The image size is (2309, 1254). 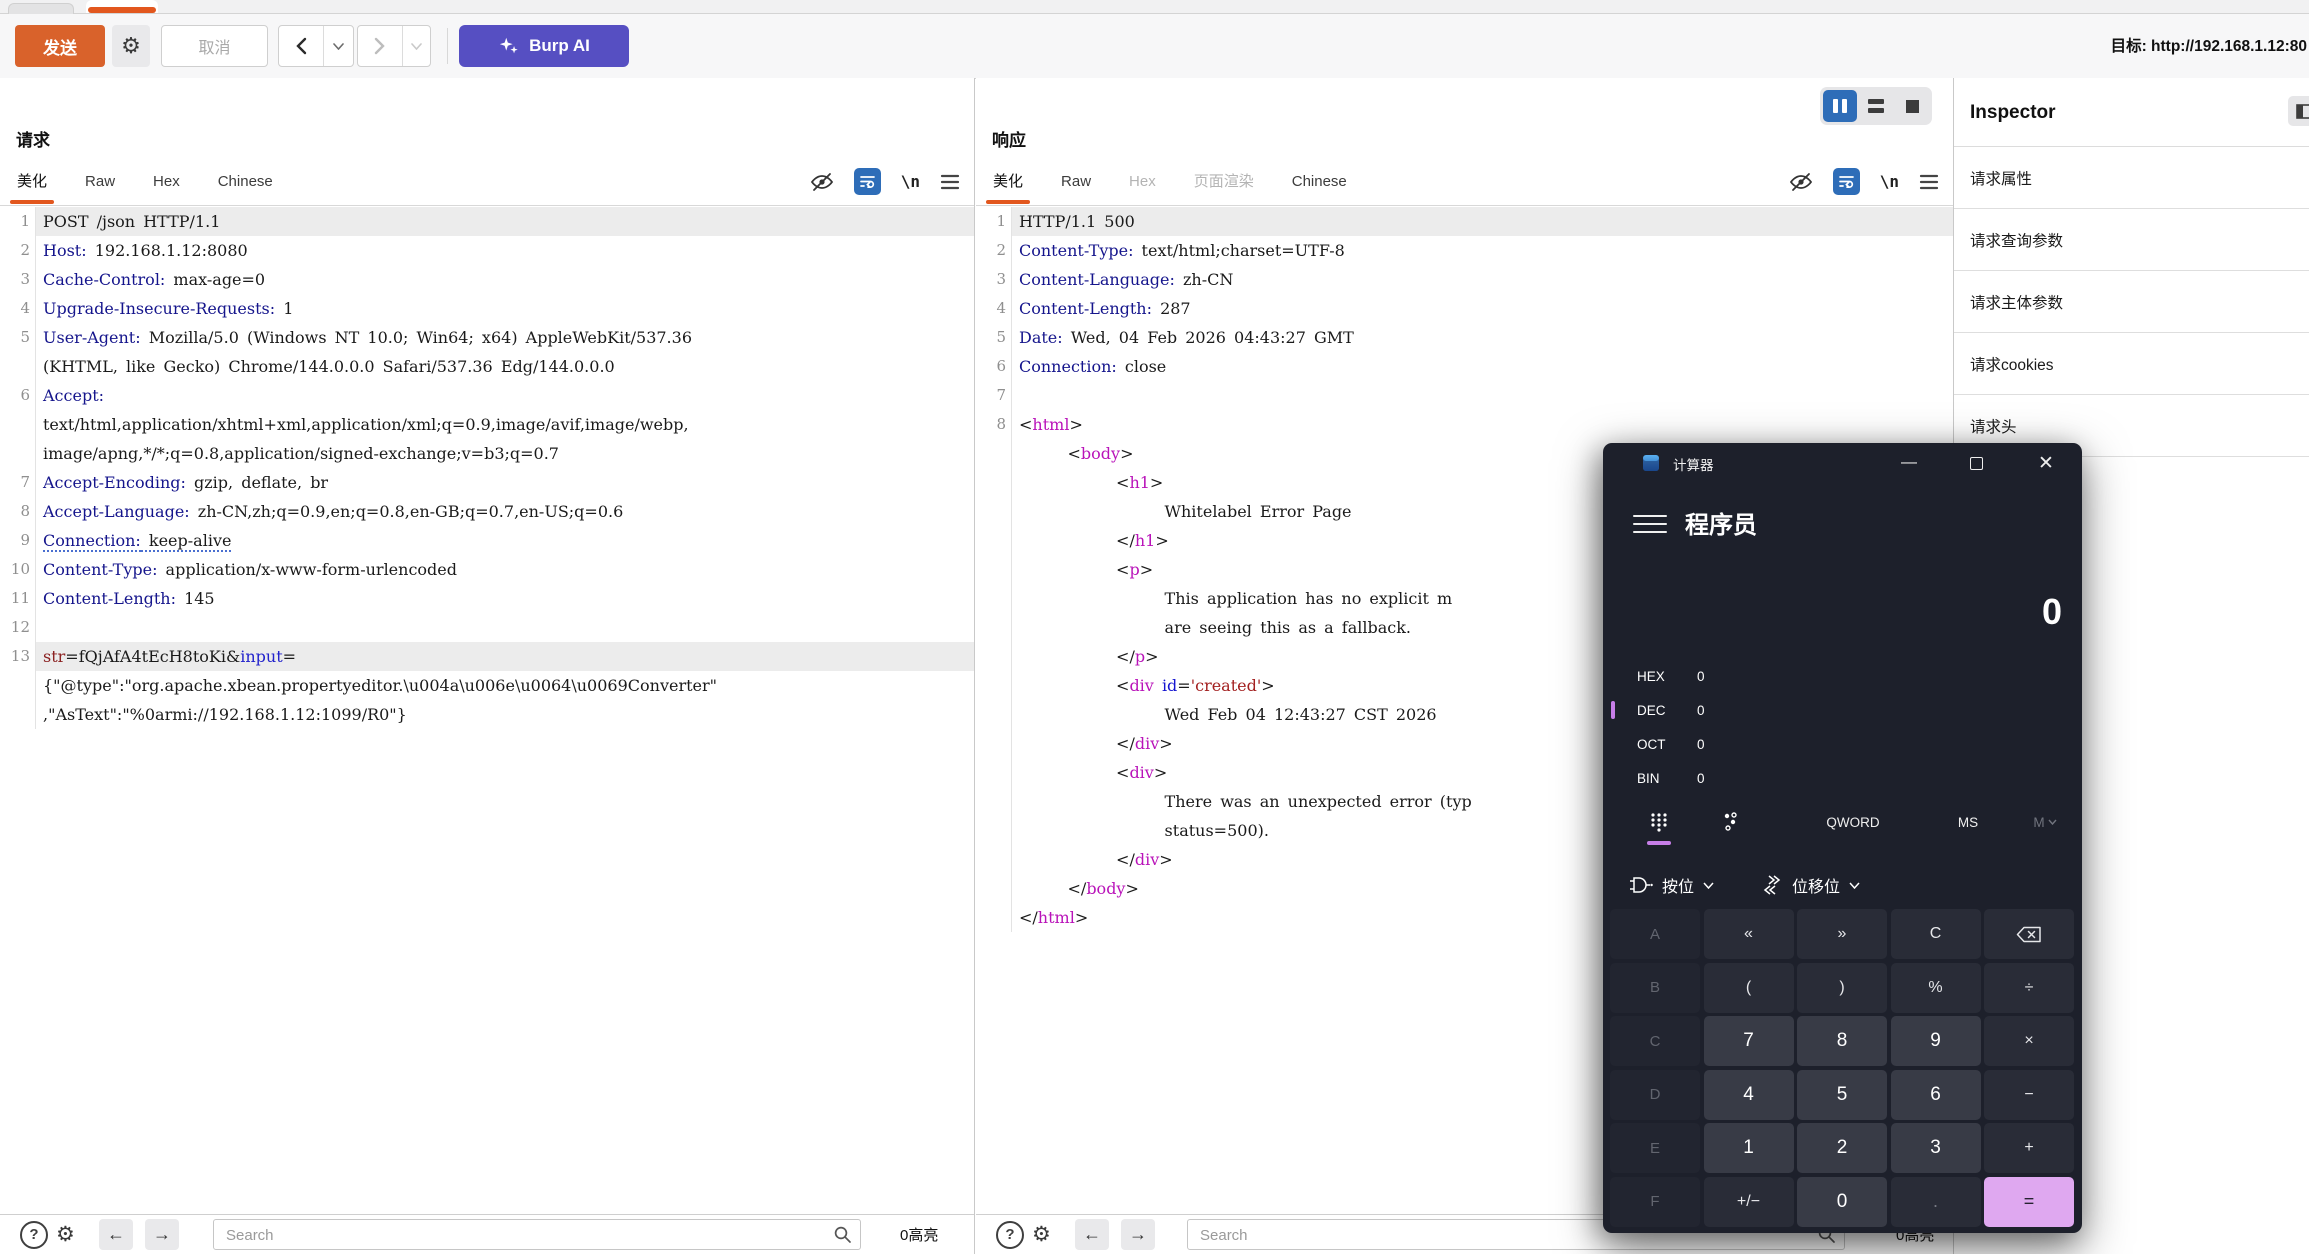 I want to click on key-plus: +, so click(x=2029, y=1148).